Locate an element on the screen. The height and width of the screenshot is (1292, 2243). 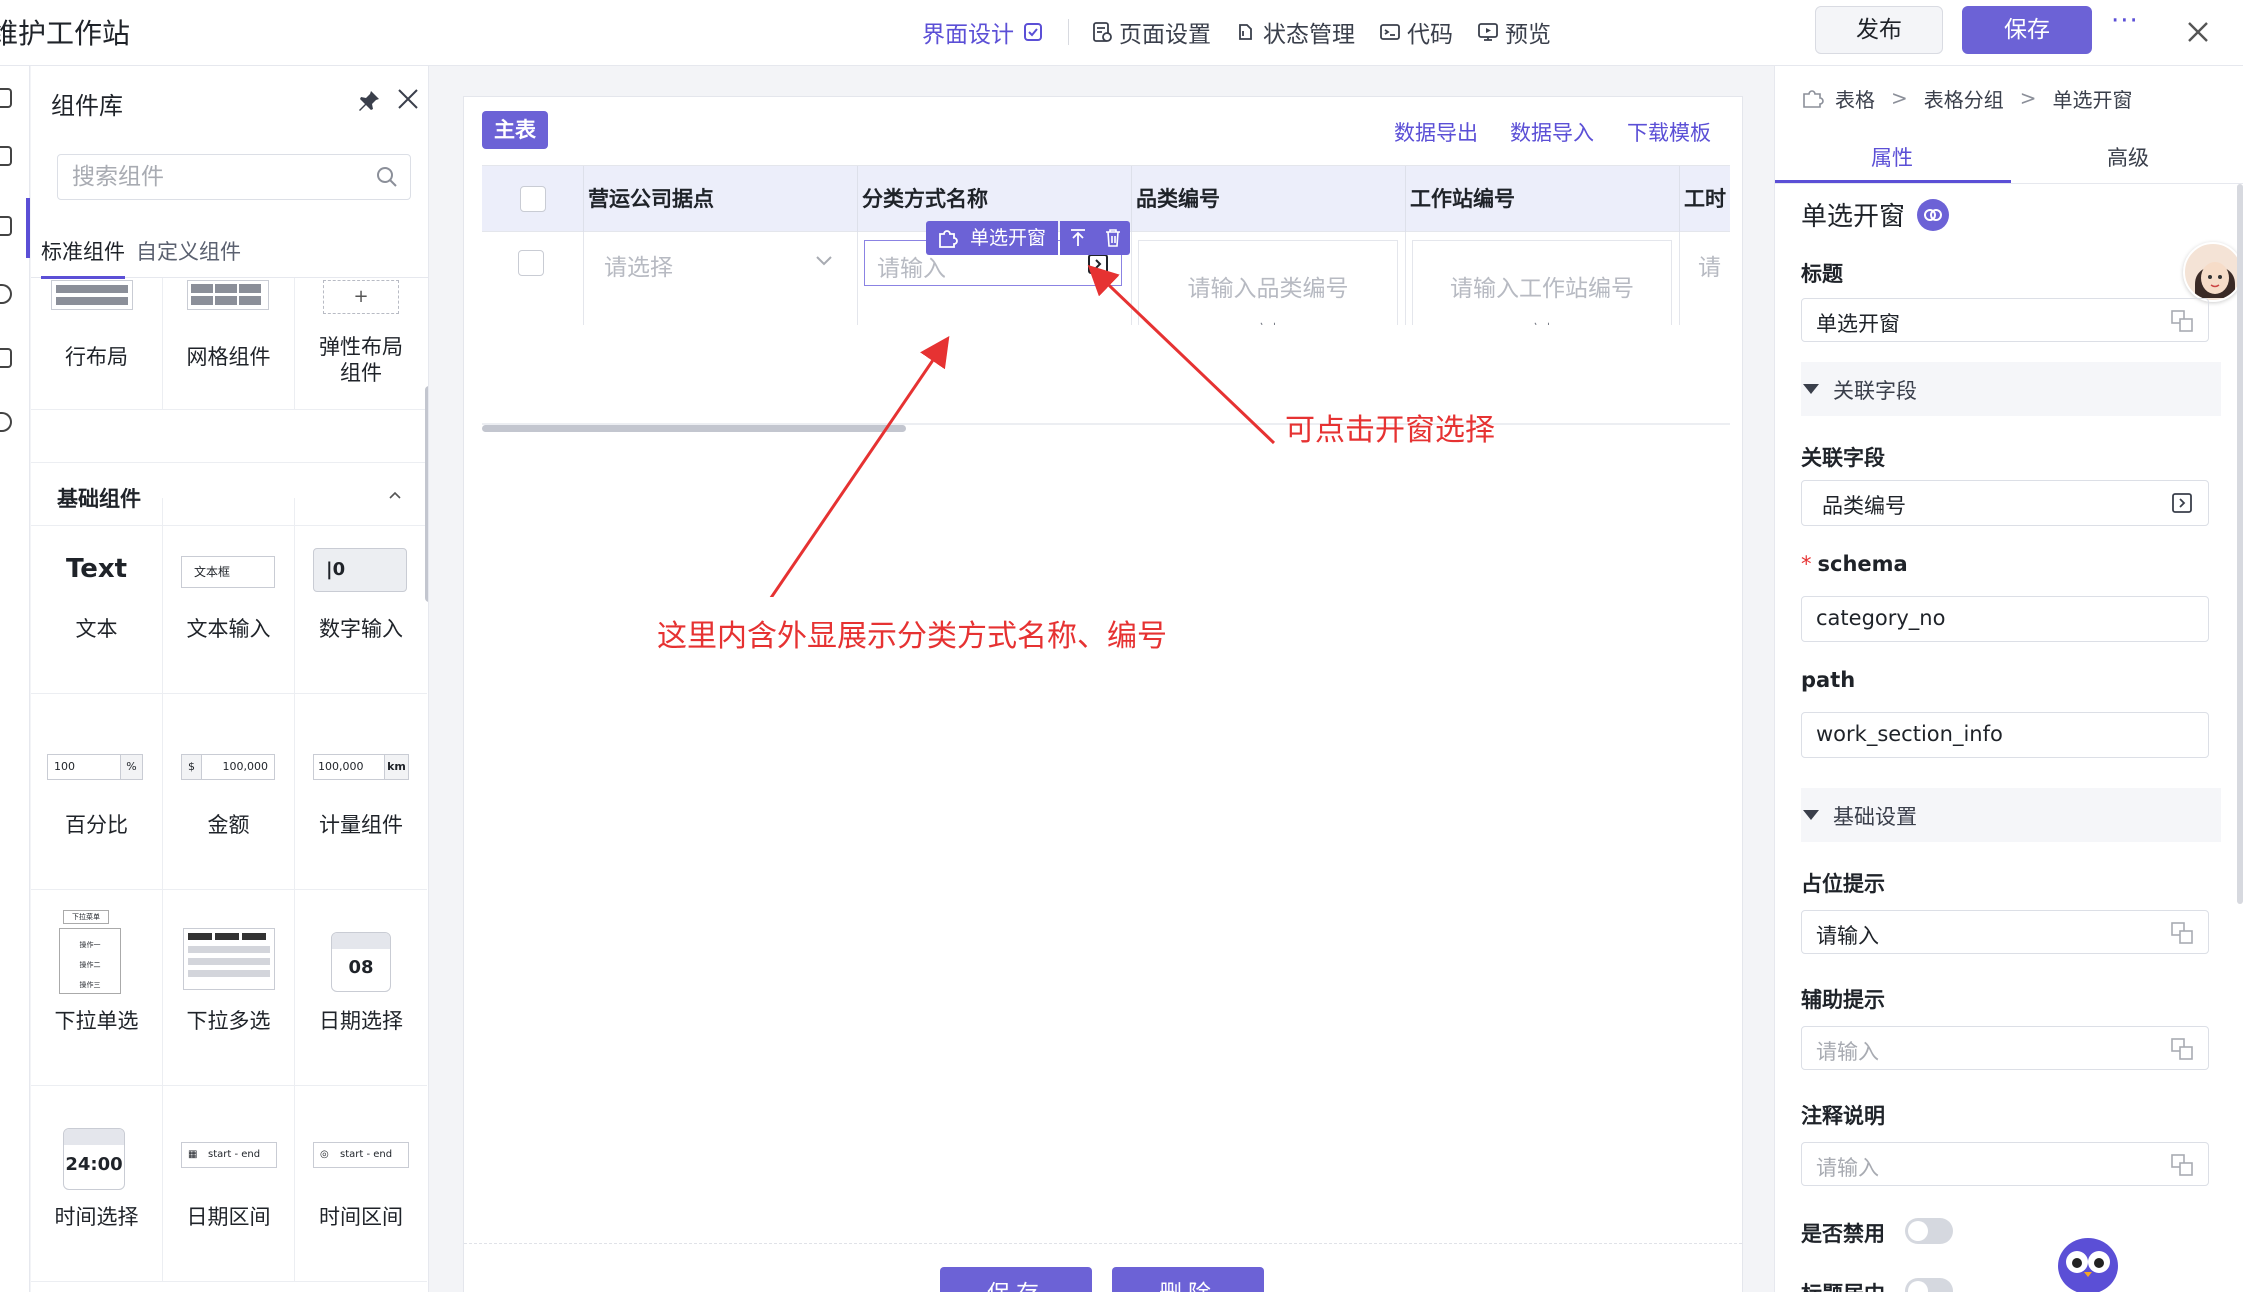
related-field-group-header: 关联字段 is located at coordinates (2011, 389).